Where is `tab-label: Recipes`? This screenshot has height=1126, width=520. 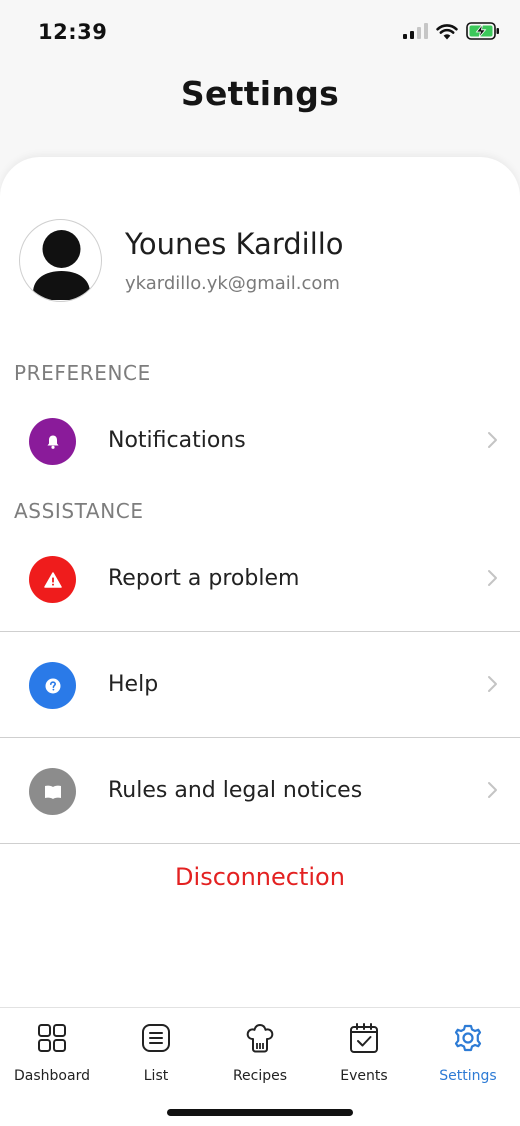
tab-label: Recipes is located at coordinates (260, 1076).